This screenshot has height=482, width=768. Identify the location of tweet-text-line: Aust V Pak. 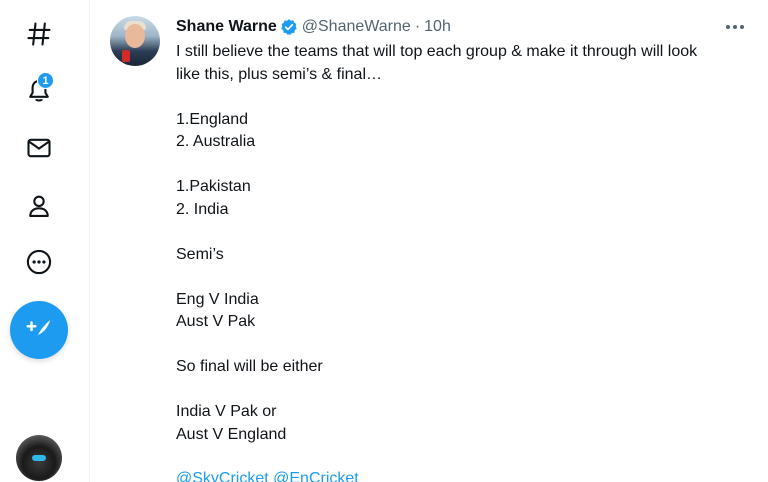
(216, 321).